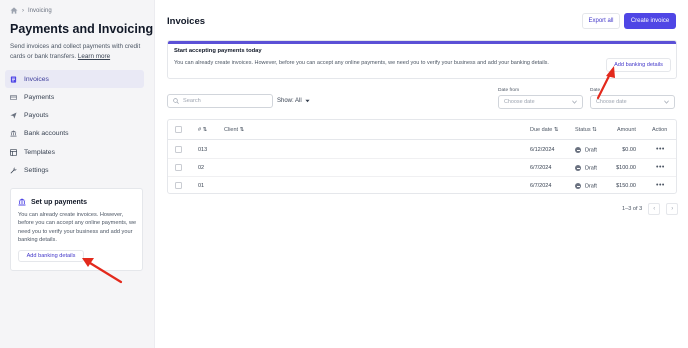 Image resolution: width=688 pixels, height=348 pixels. What do you see at coordinates (654, 209) in the screenshot?
I see `previous-page-button: ‹` at bounding box center [654, 209].